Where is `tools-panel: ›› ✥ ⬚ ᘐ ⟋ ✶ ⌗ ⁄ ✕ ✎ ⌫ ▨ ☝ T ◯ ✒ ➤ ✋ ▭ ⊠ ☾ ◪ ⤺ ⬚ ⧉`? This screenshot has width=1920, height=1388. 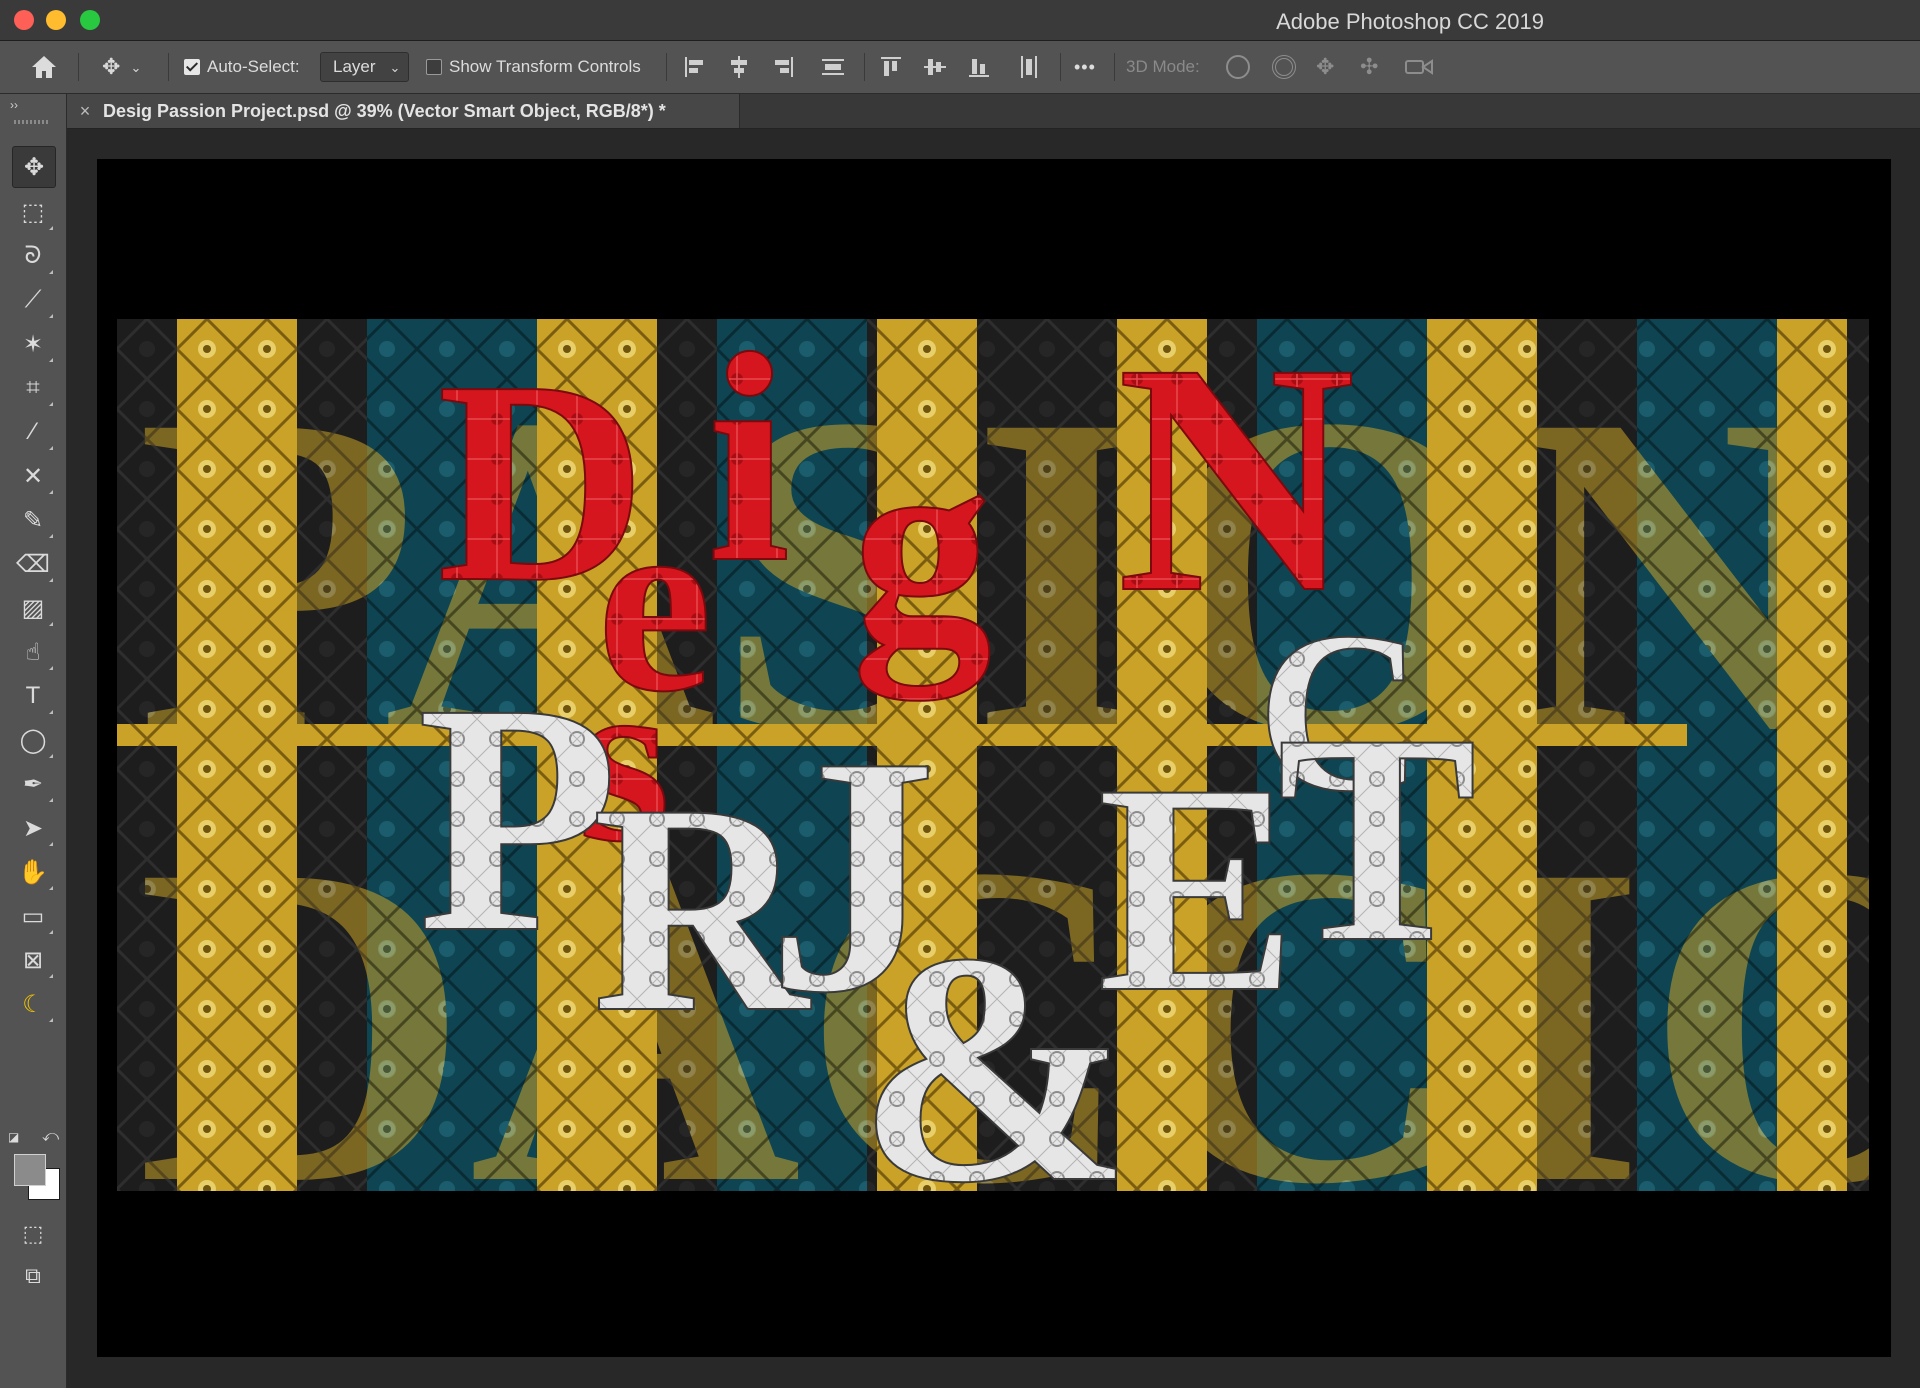
tools-panel: ›› ✥ ⬚ ᘐ ⟋ ✶ ⌗ ⁄ ✕ ✎ ⌫ ▨ ☝ T ◯ ✒ ➤ ✋ ▭ ⊠ ☾ ◪ ⤺ ⬚ ⧉ is located at coordinates (33, 741).